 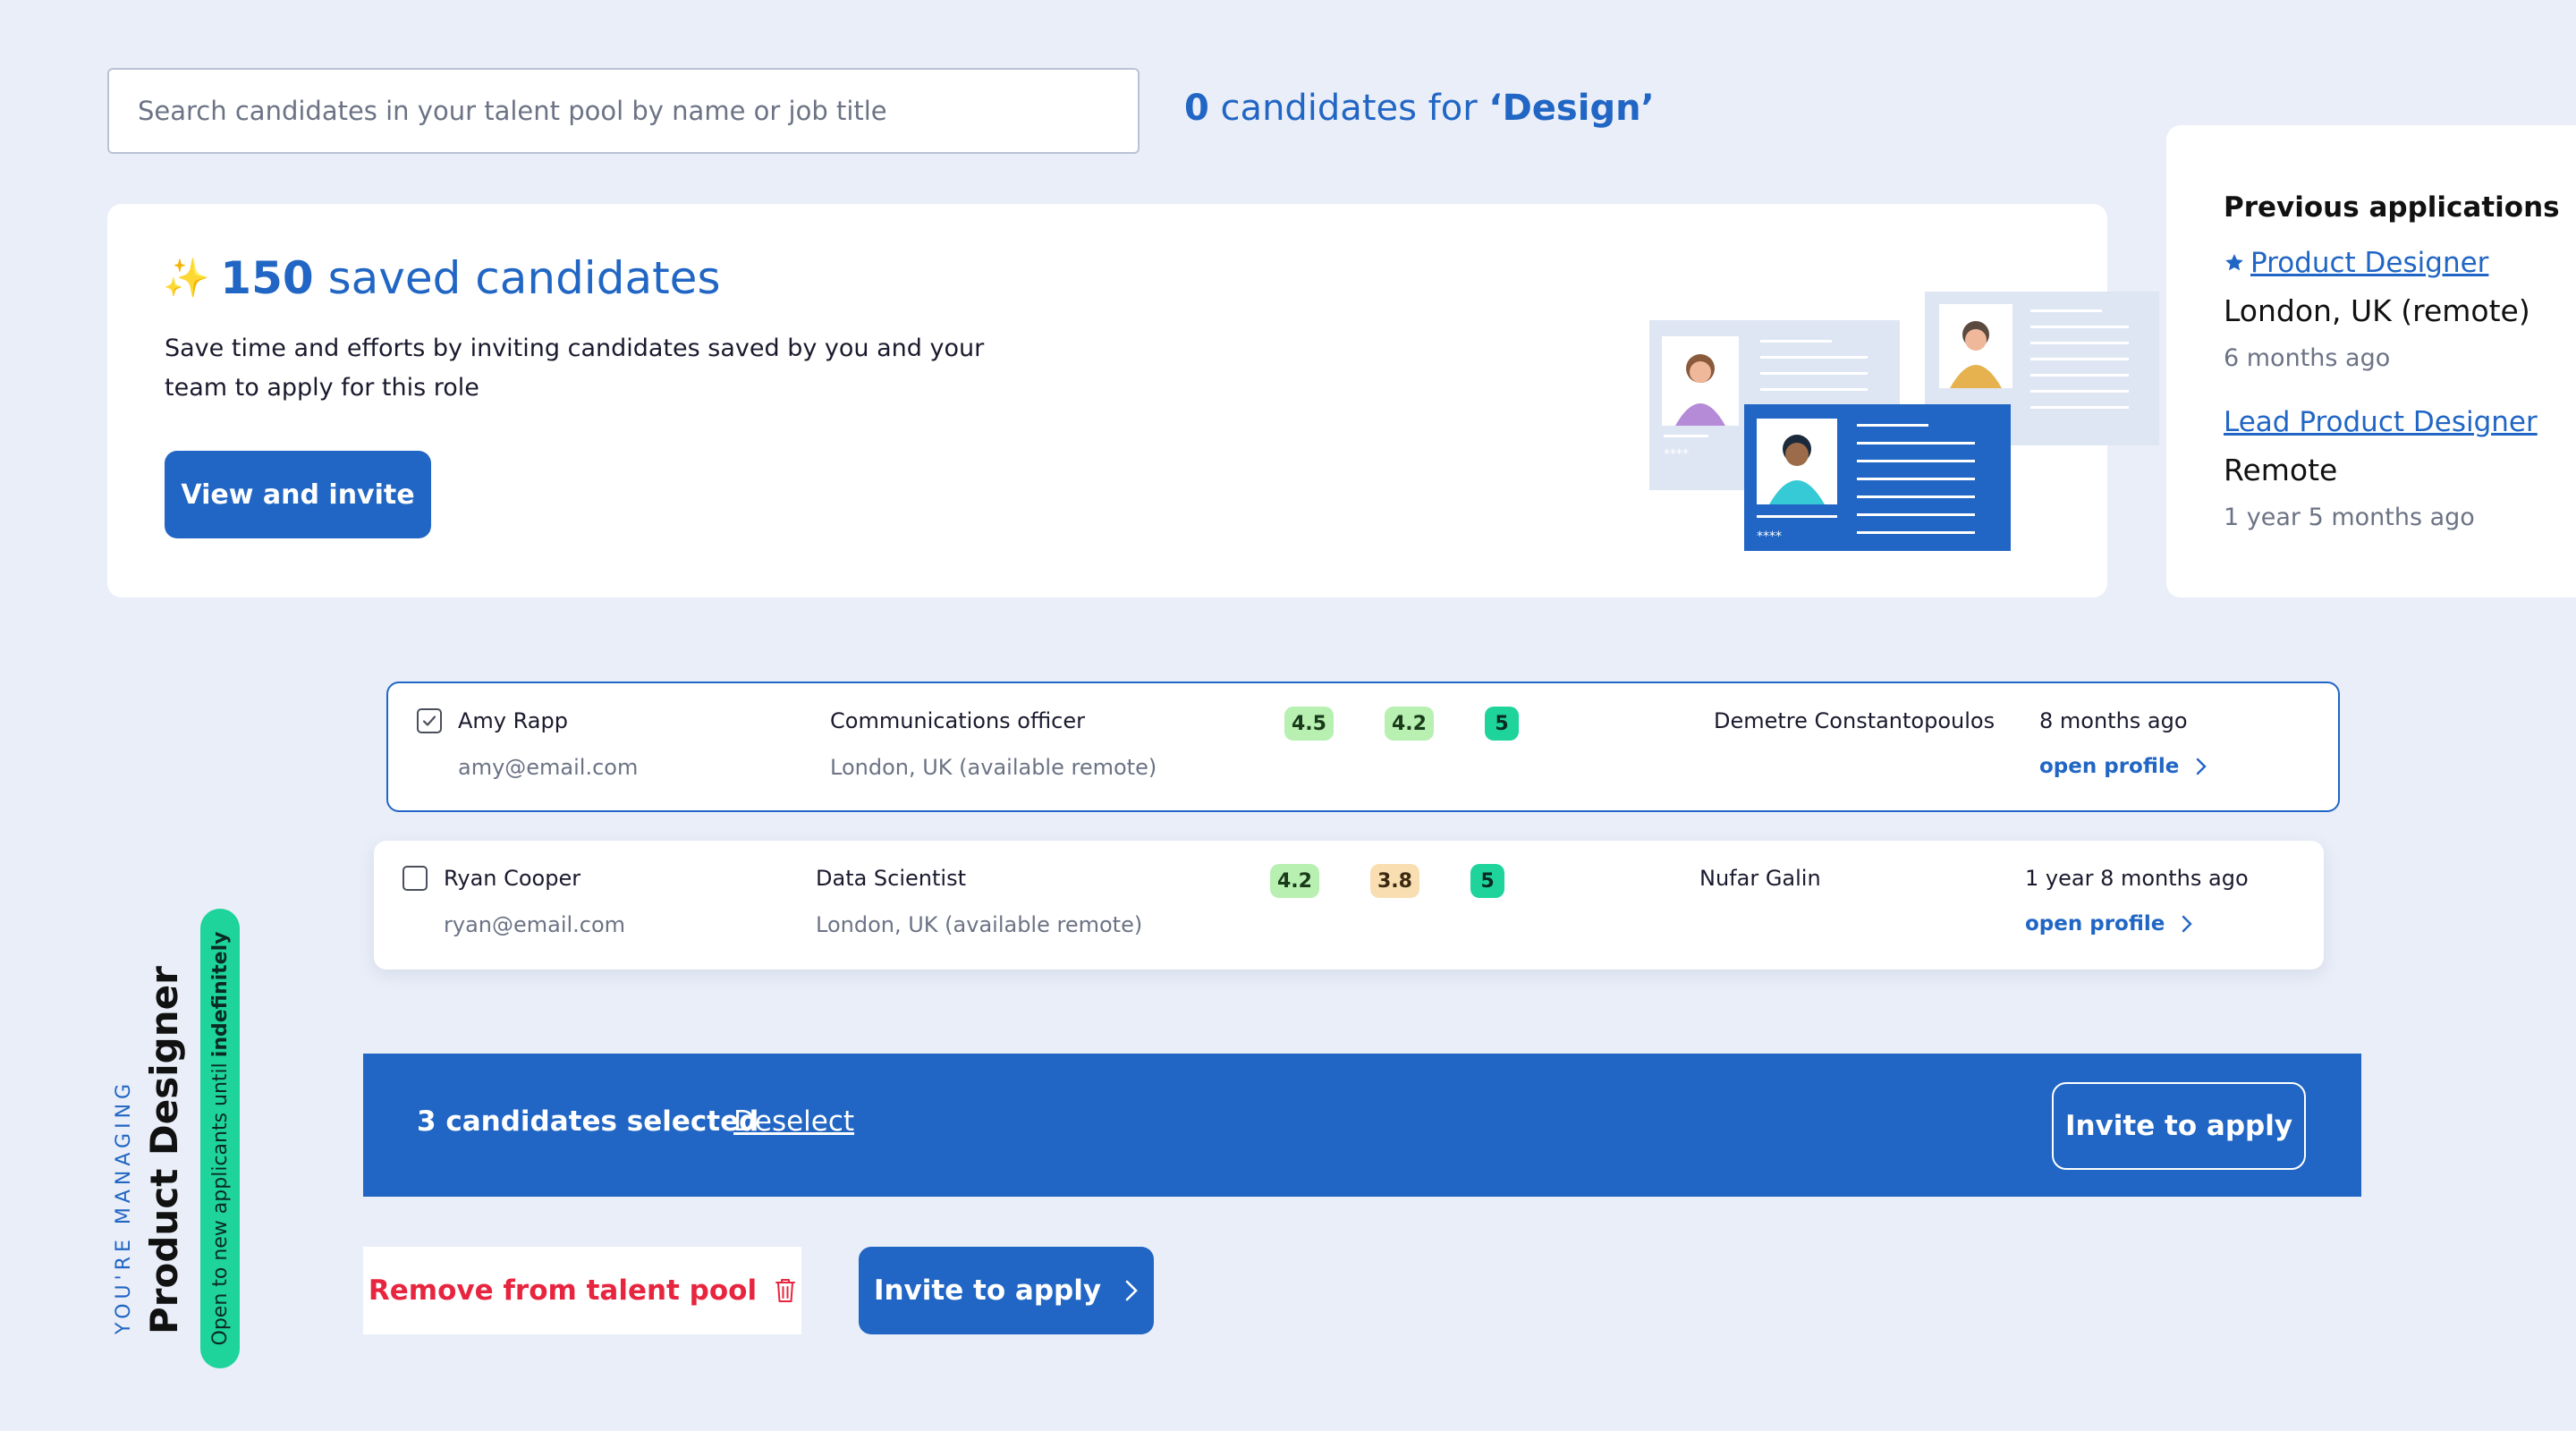 I want to click on previous-application-location: Remote, so click(x=2281, y=470).